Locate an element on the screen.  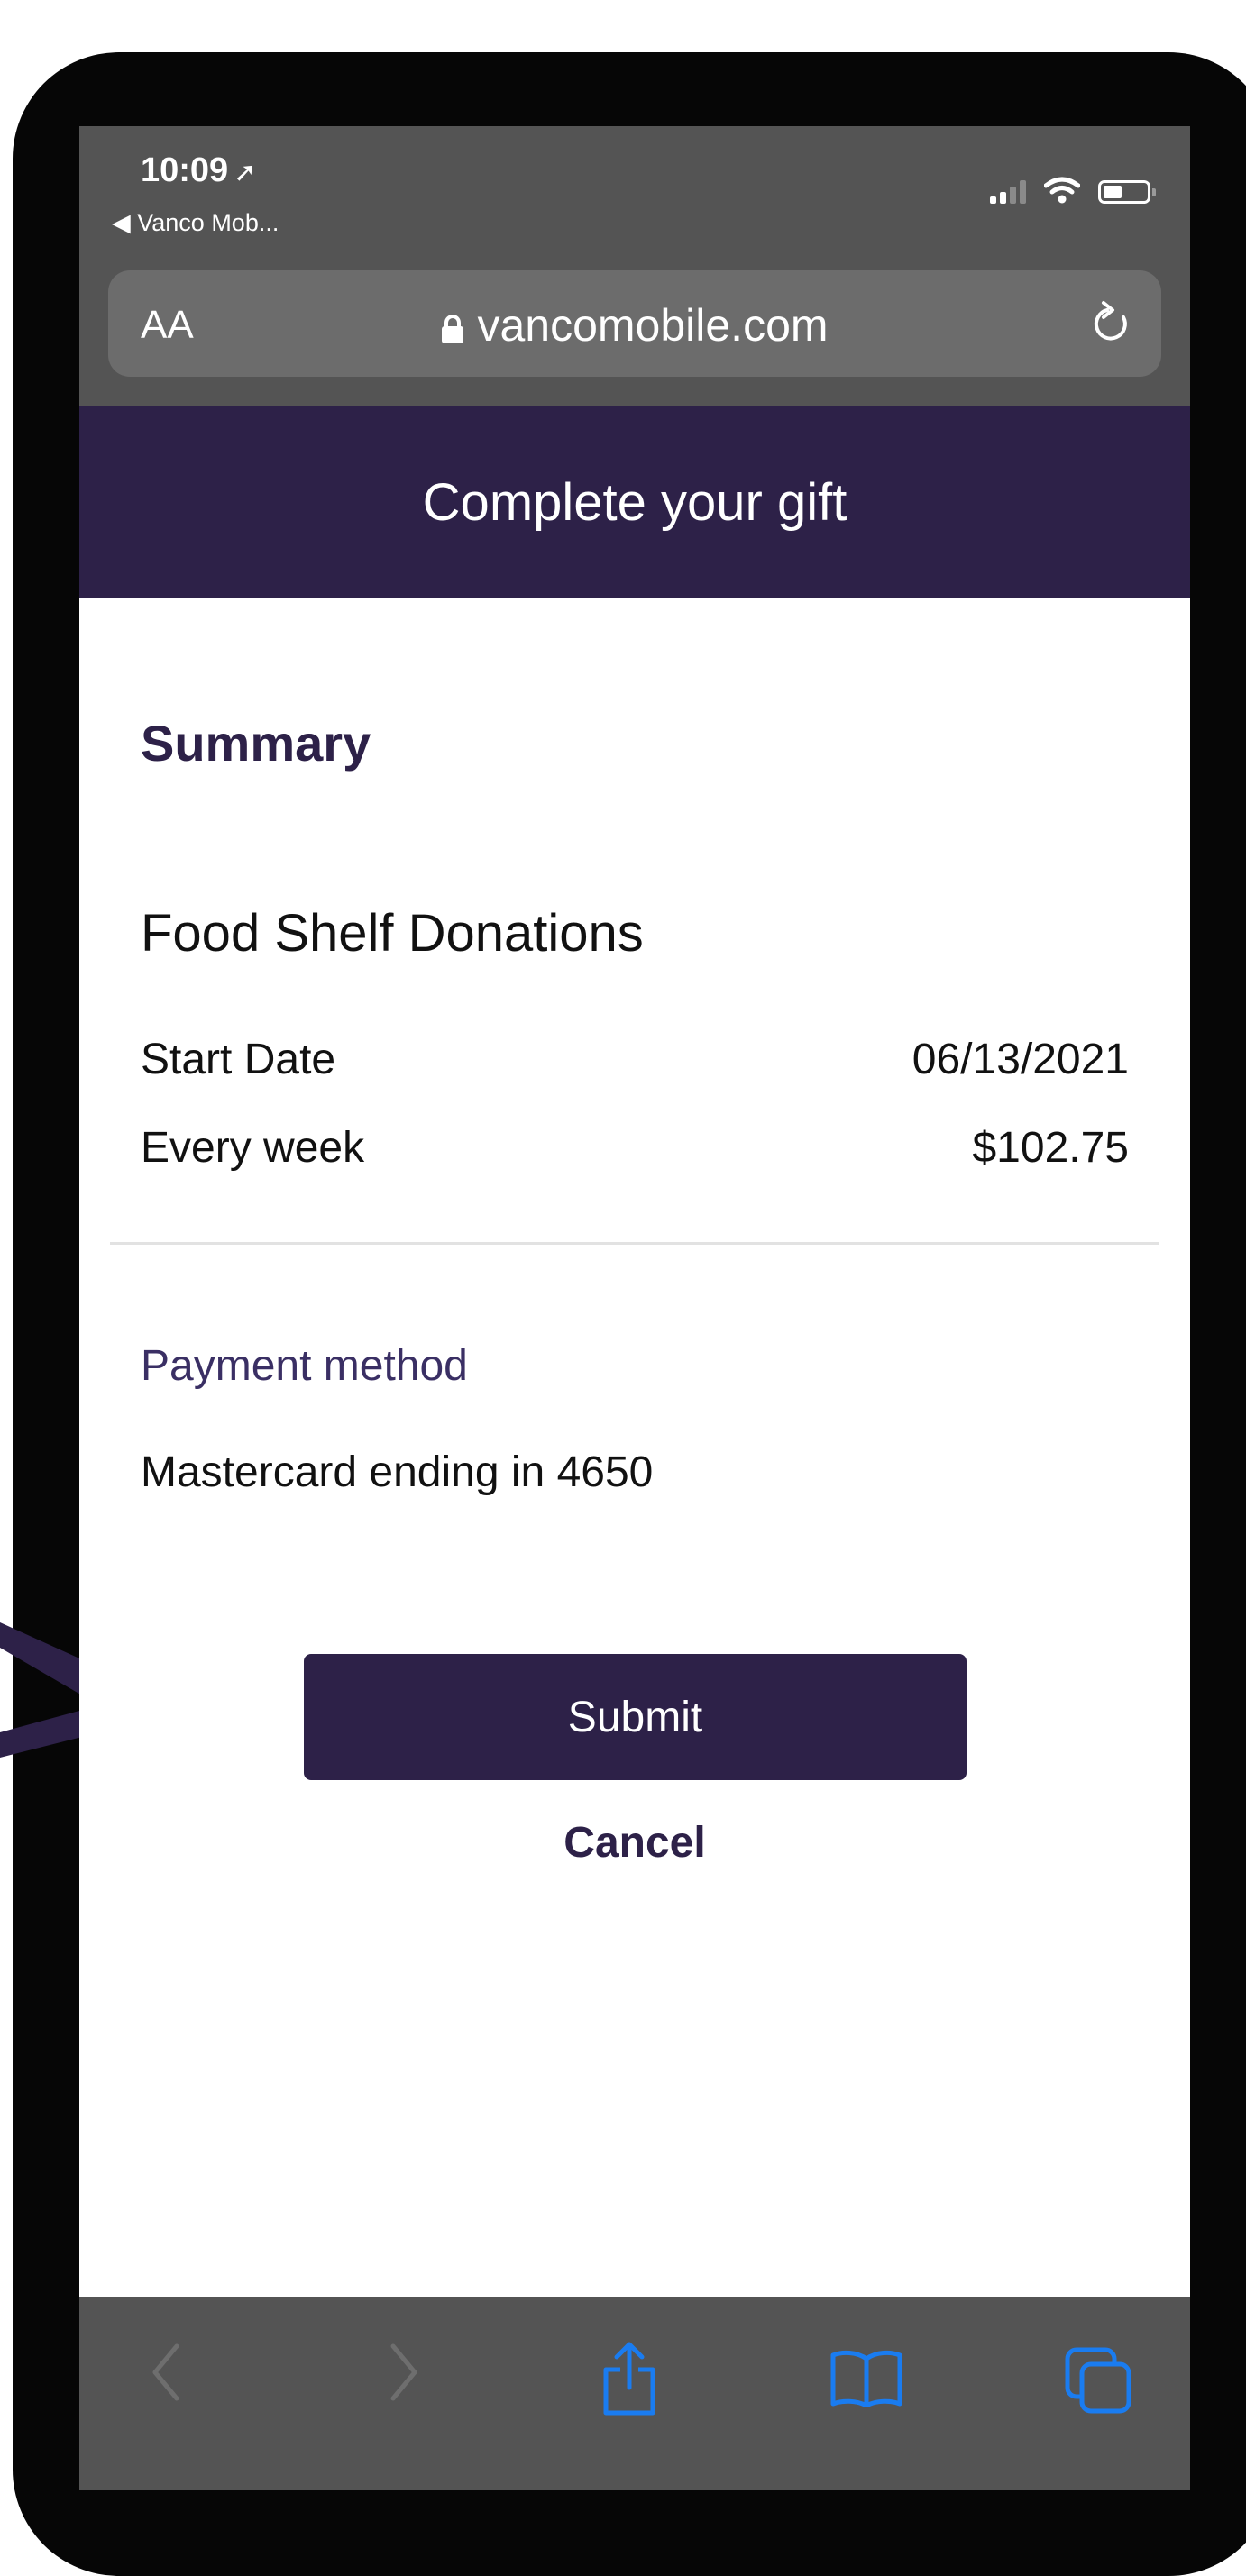
browser-top-bar: 10:09 ➚ ◀ Vanco Mob... AA vancomobile.com is located at coordinates (634, 266).